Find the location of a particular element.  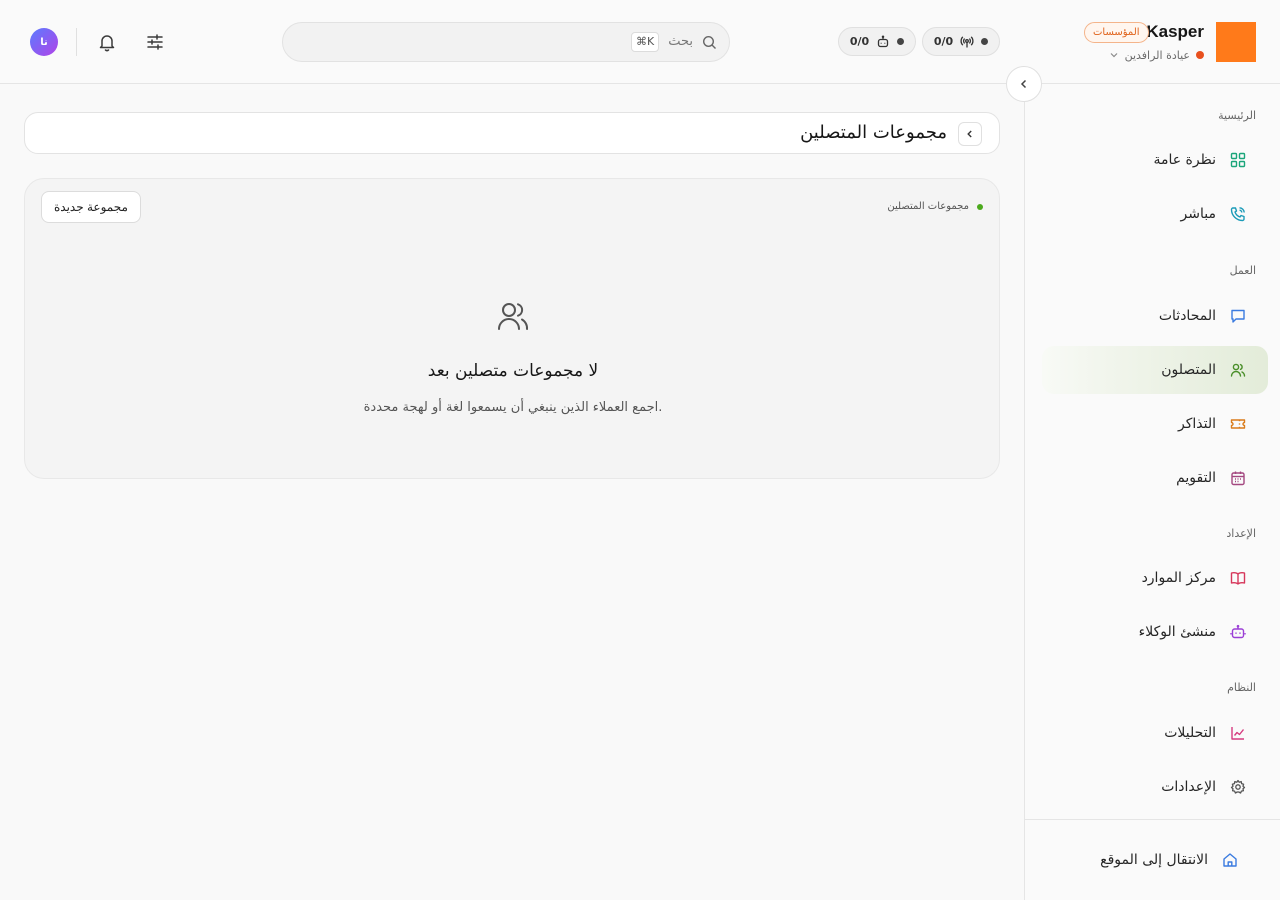

sidebar-item-go-to-site: الانتقال إلى الموقع is located at coordinates (1151, 860).